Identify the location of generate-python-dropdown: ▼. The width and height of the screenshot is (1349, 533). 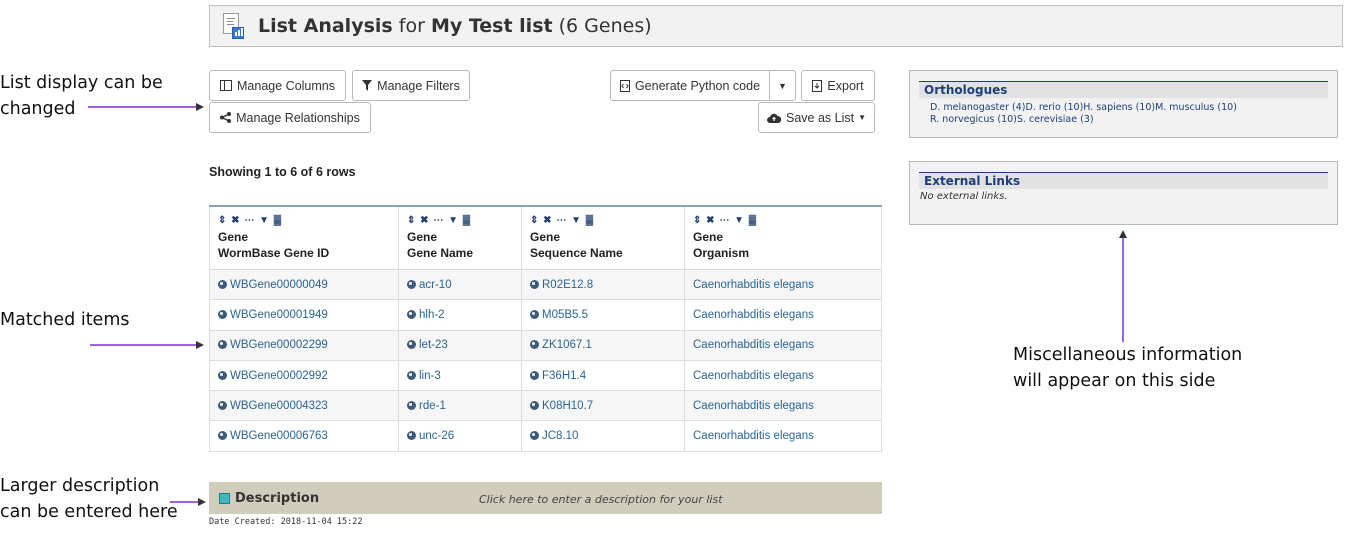
(782, 85).